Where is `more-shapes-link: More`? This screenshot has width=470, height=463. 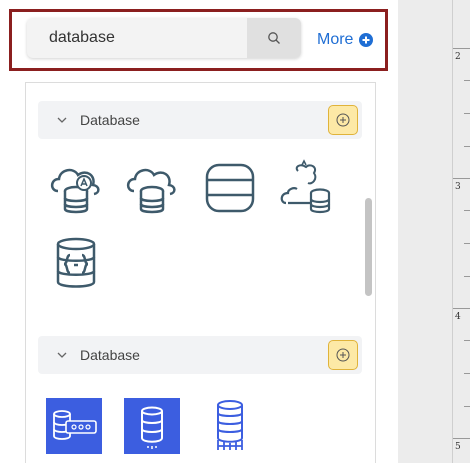
more-shapes-link: More is located at coordinates (345, 40).